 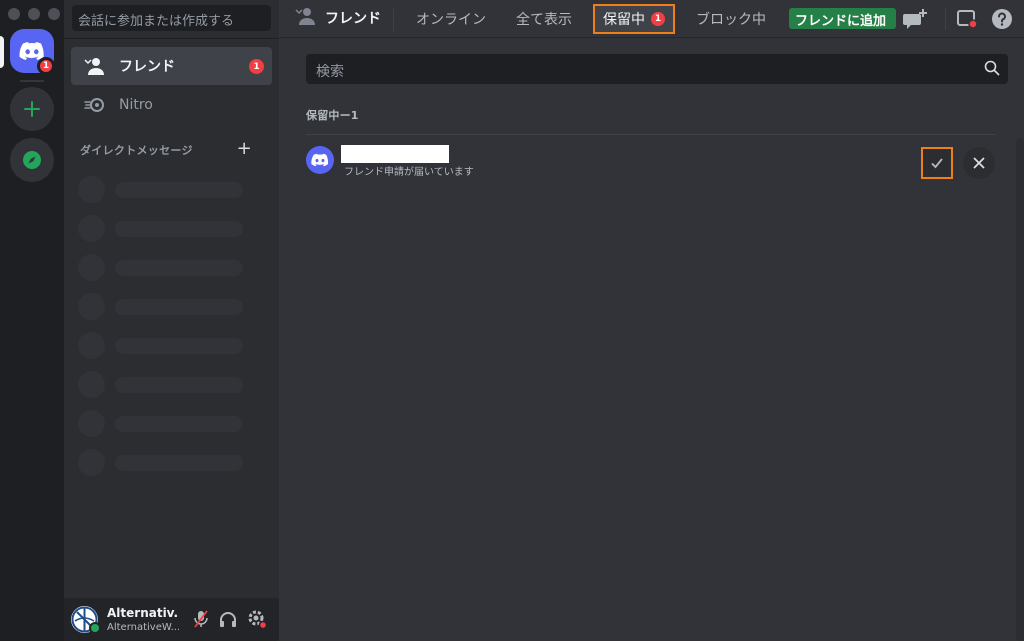 What do you see at coordinates (171, 18) in the screenshot?
I see `find-conversation-button: 会話に参加または作成する` at bounding box center [171, 18].